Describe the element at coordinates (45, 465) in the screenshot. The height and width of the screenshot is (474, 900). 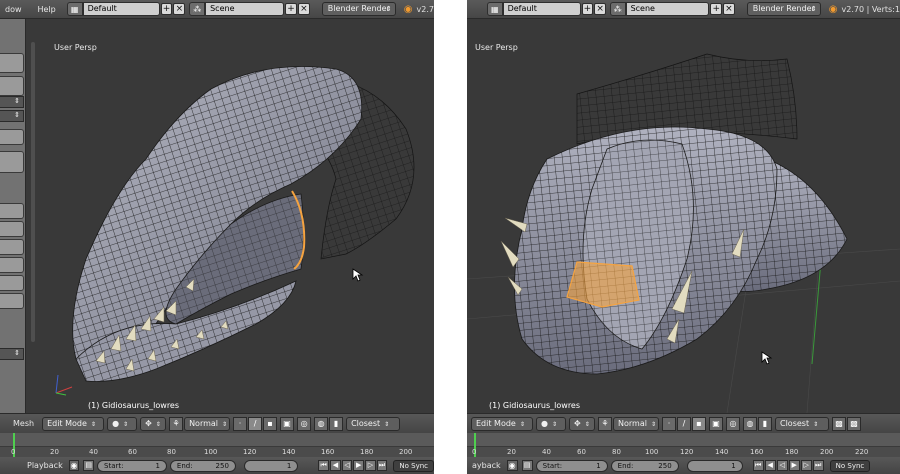
I see `playback-menu: Playback` at that location.